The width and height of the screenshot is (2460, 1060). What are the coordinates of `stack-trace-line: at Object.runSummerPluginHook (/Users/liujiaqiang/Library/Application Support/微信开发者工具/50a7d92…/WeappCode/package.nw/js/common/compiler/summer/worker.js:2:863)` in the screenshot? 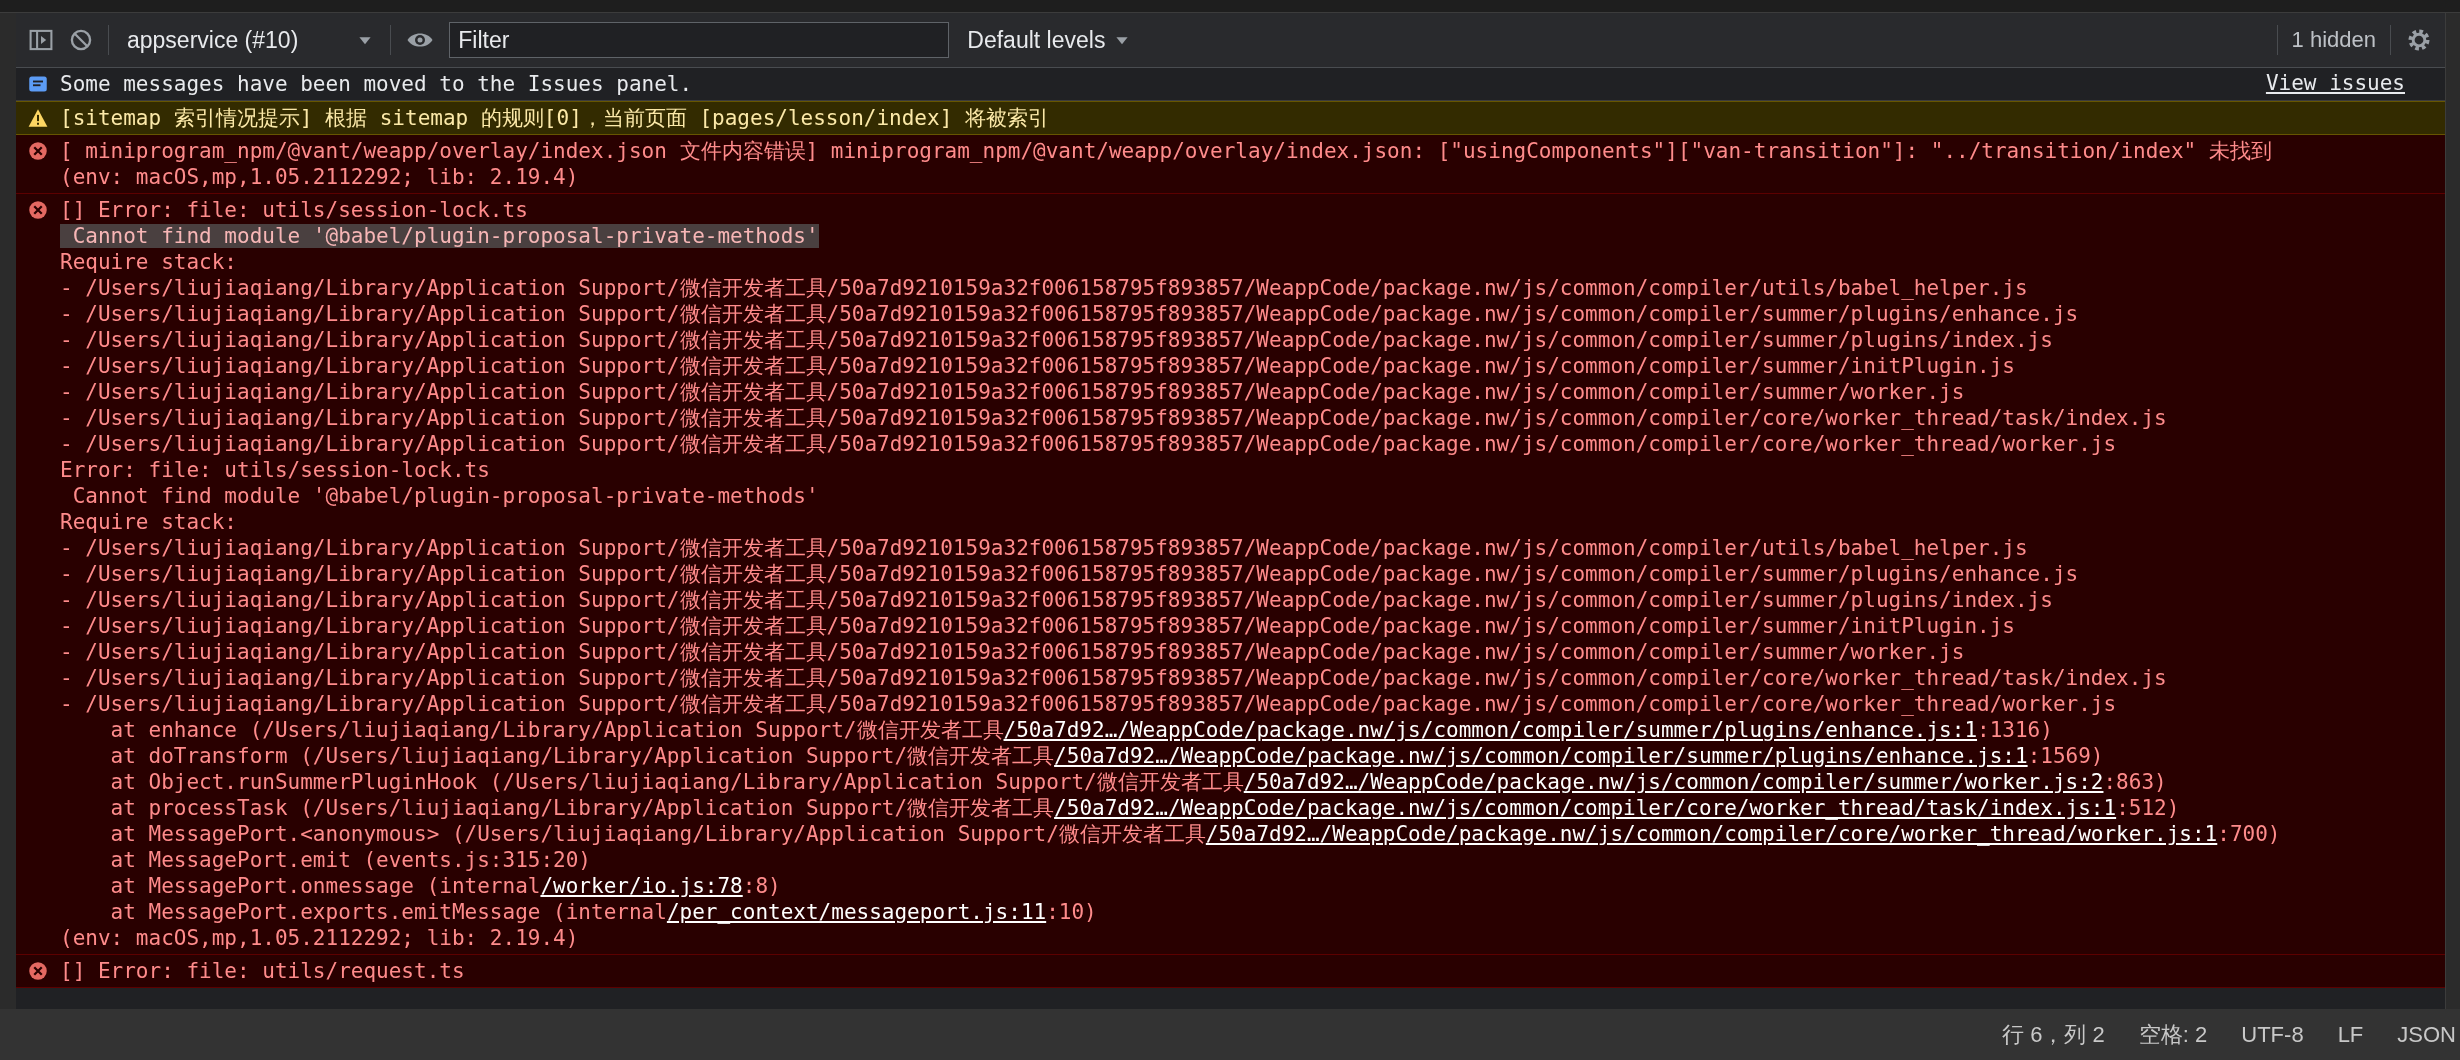 It's located at (1138, 782).